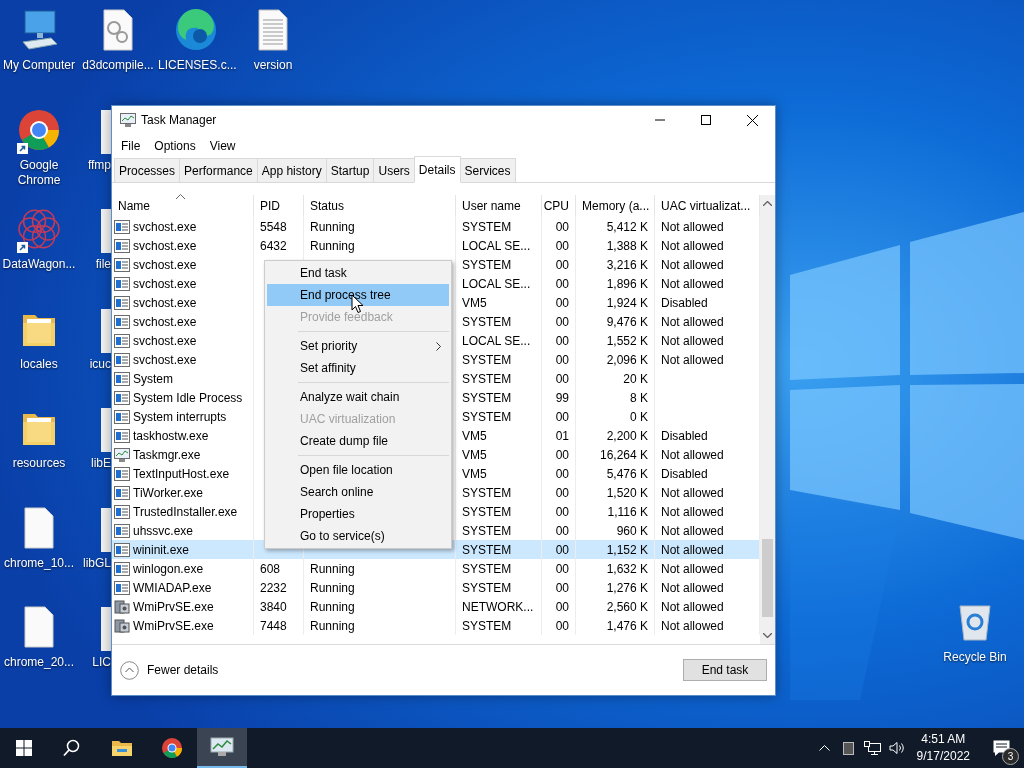 Image resolution: width=1024 pixels, height=768 pixels. What do you see at coordinates (1010, 756) in the screenshot?
I see `notification-count: 3` at bounding box center [1010, 756].